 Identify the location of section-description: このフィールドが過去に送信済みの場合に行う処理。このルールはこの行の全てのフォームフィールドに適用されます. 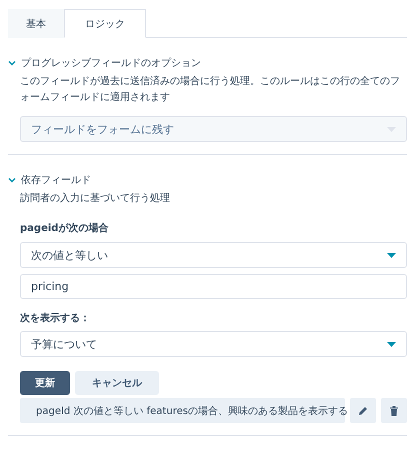
(210, 89).